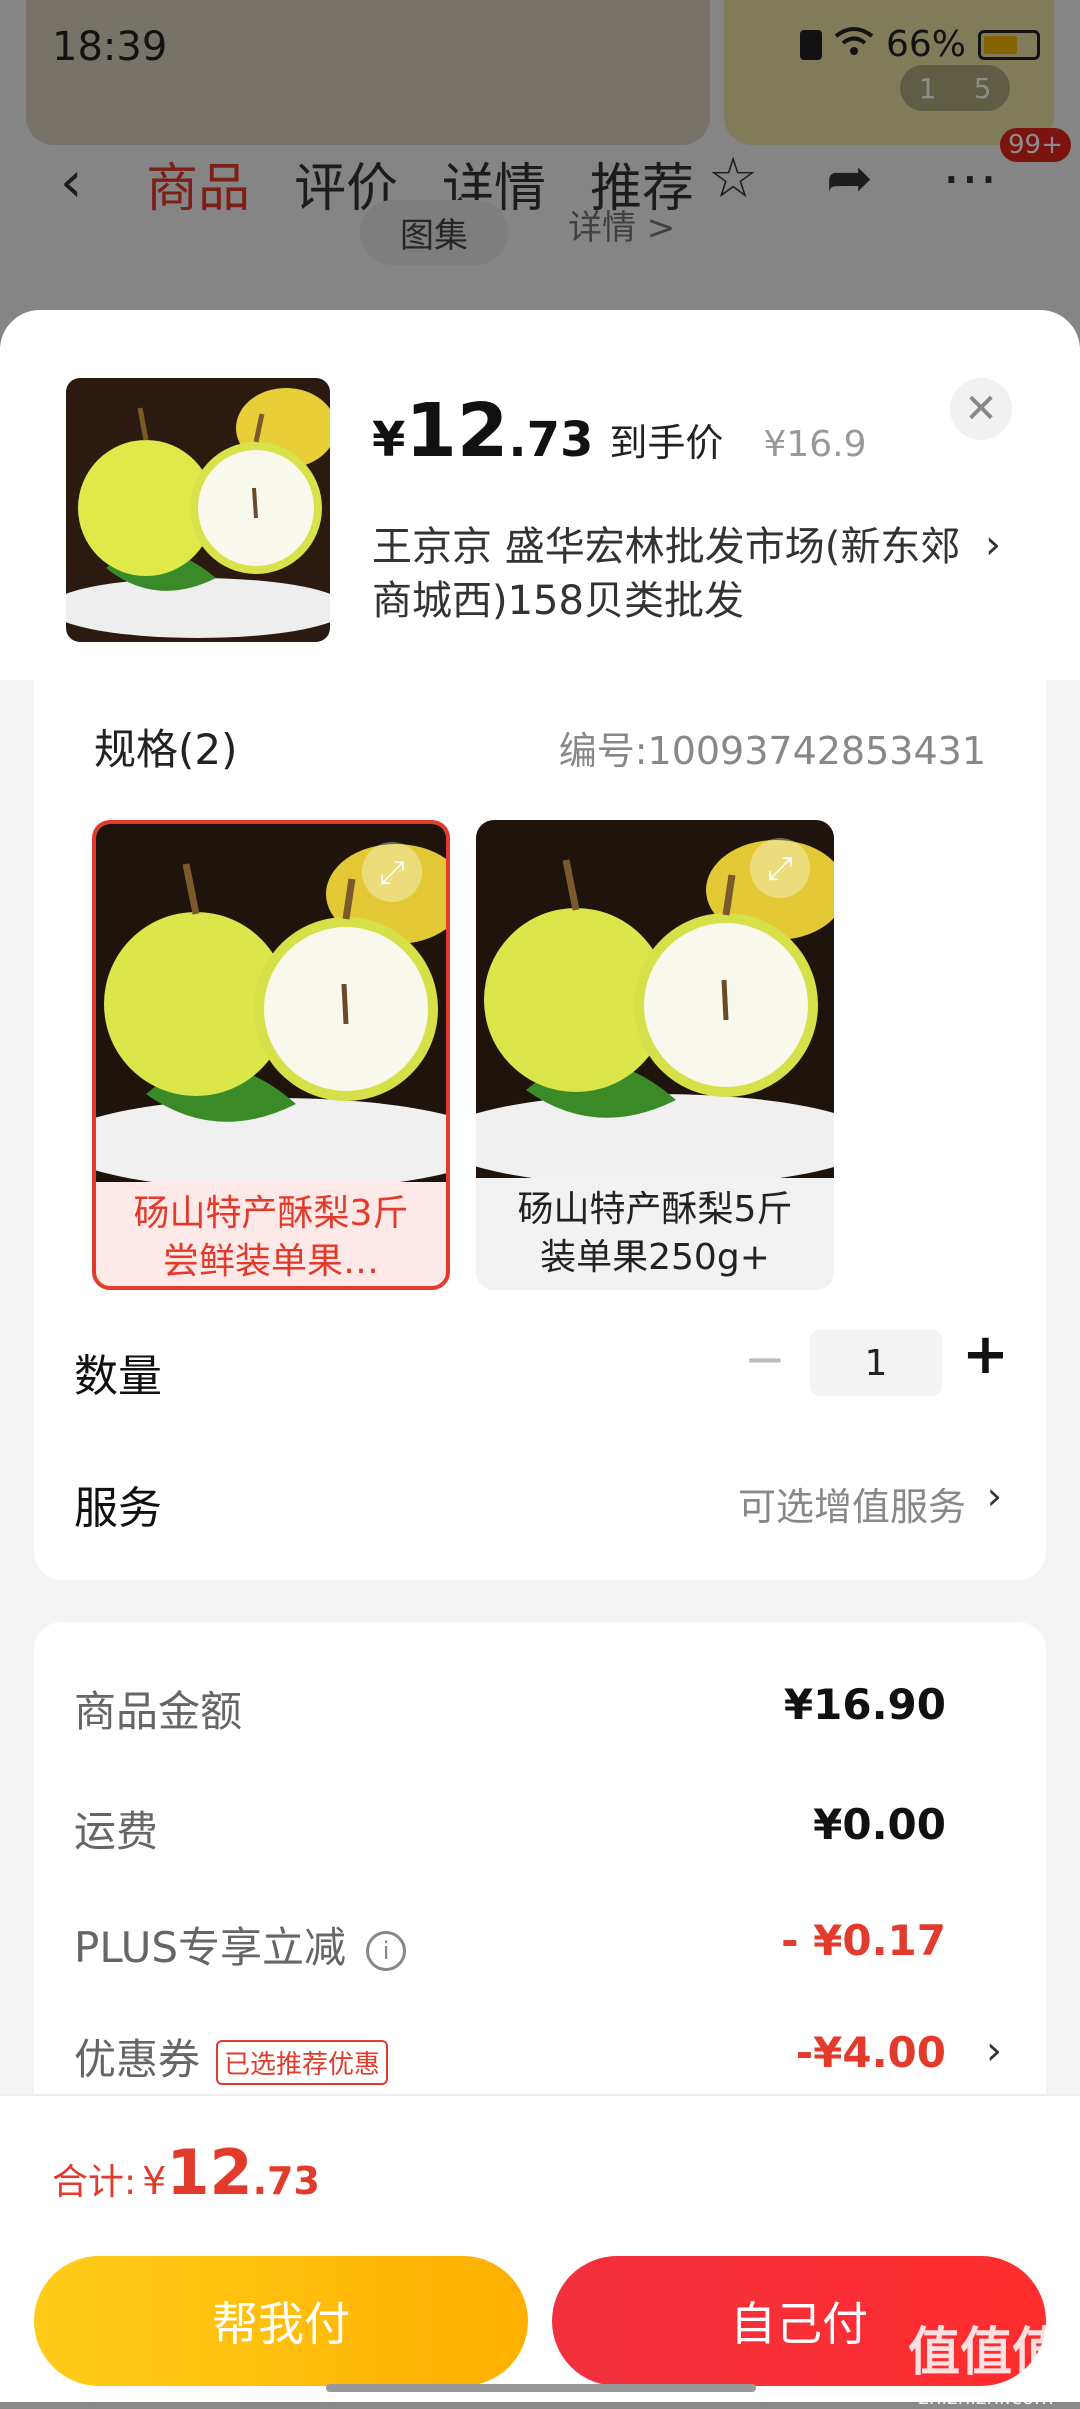 The height and width of the screenshot is (2409, 1080). I want to click on shipping-label: 运费, so click(116, 1831).